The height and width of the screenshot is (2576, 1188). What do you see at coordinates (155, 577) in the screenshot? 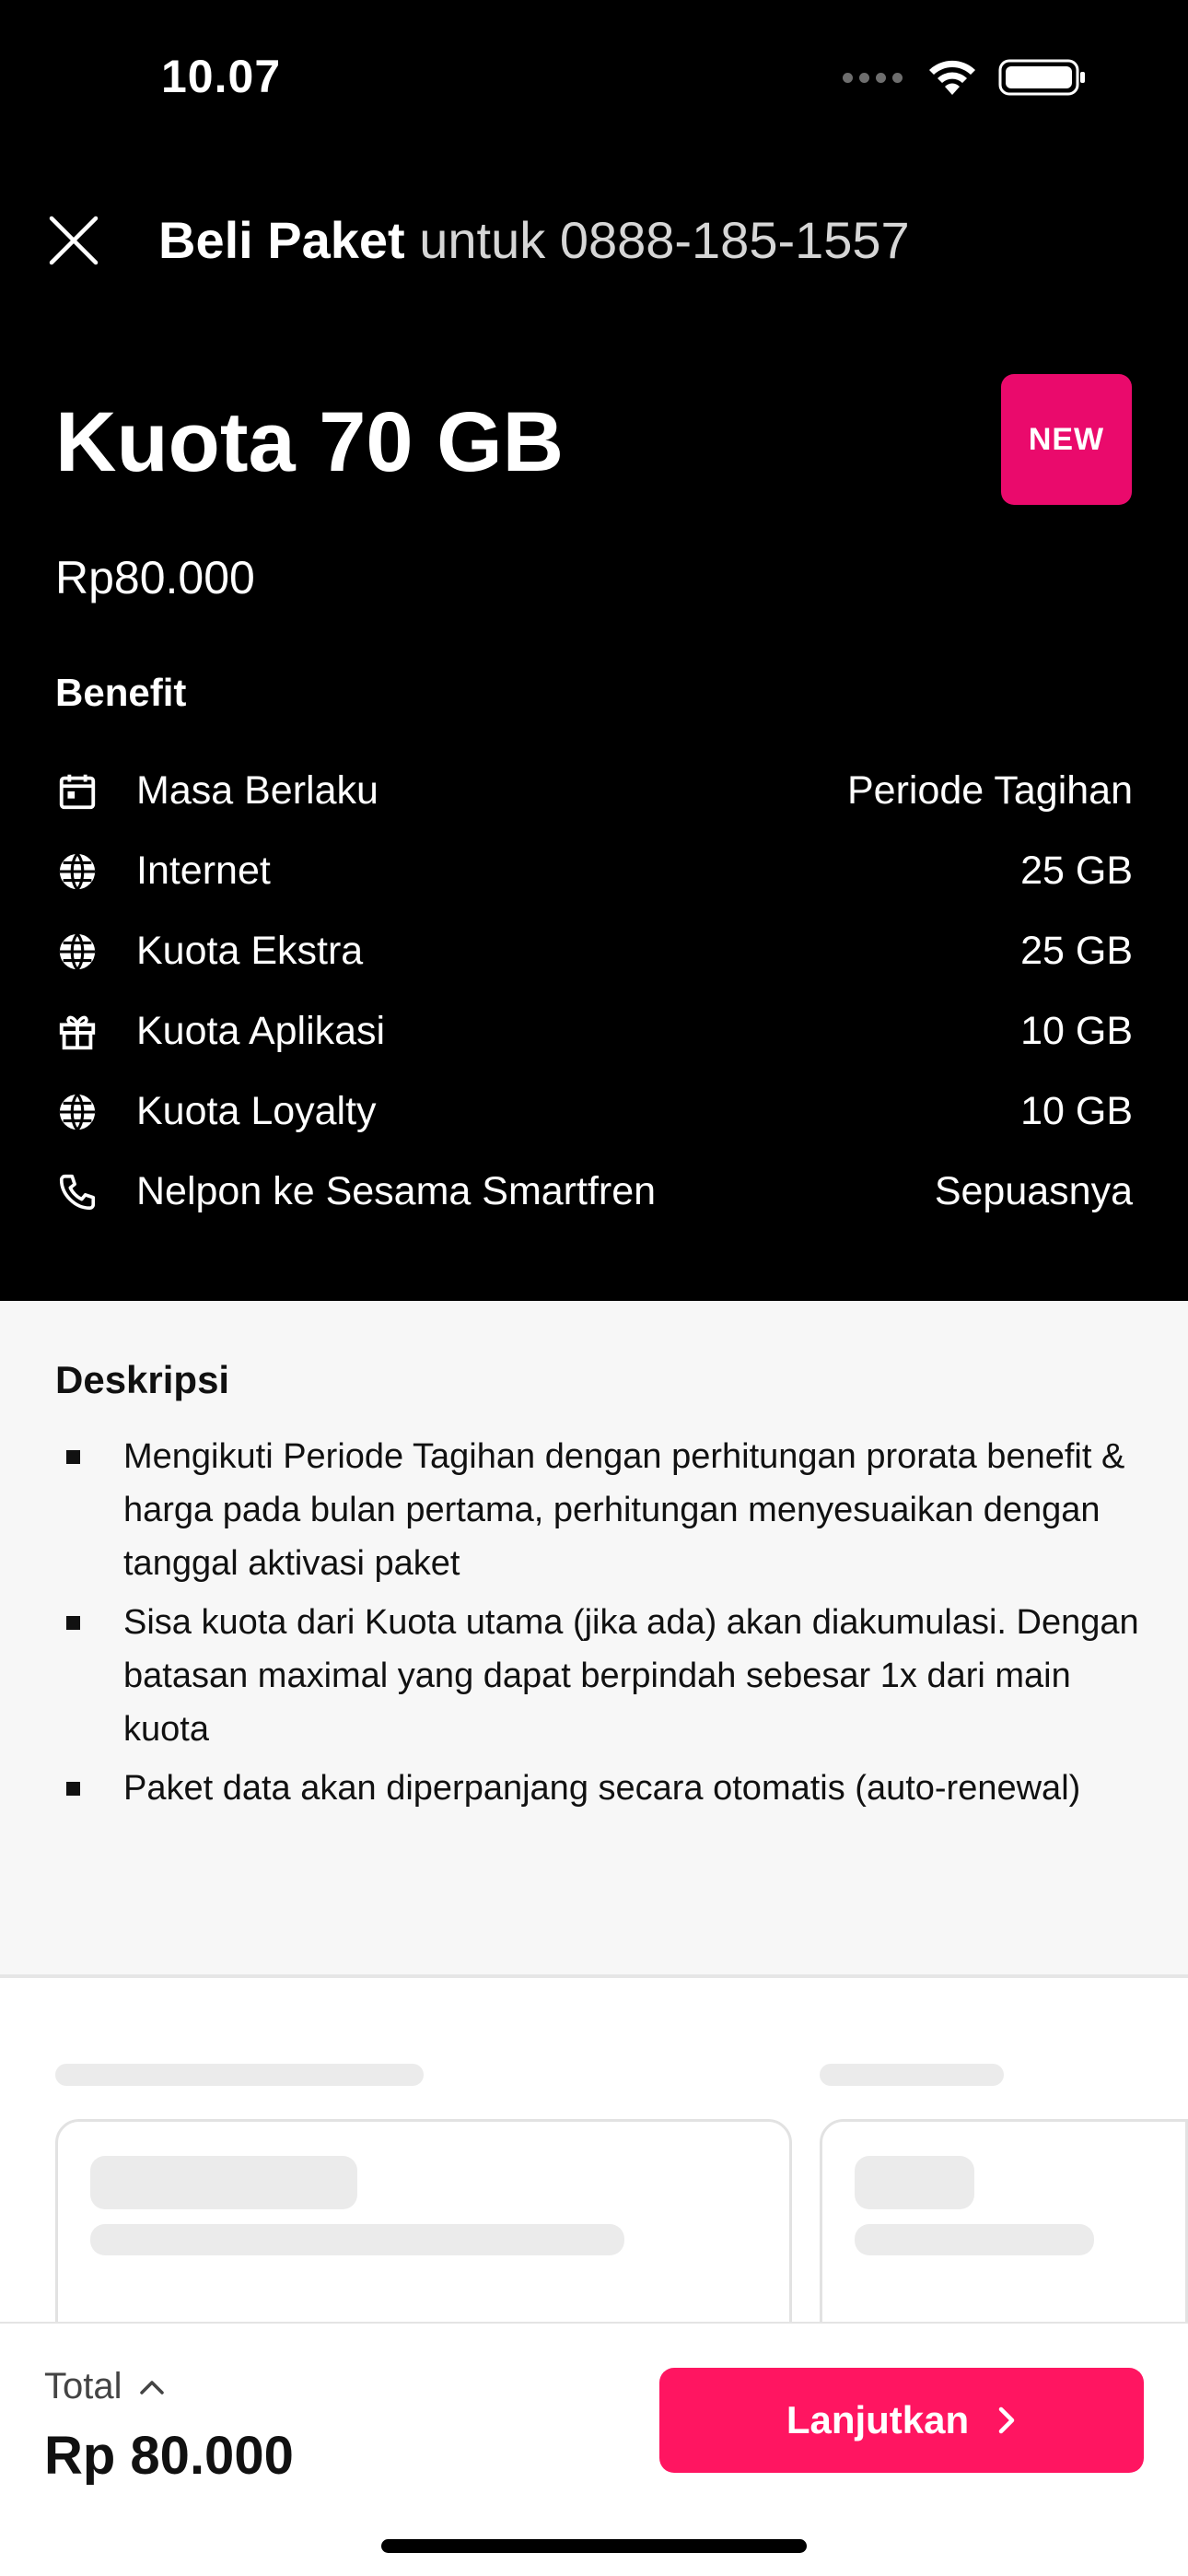
I see `package-price: Rp80.000` at bounding box center [155, 577].